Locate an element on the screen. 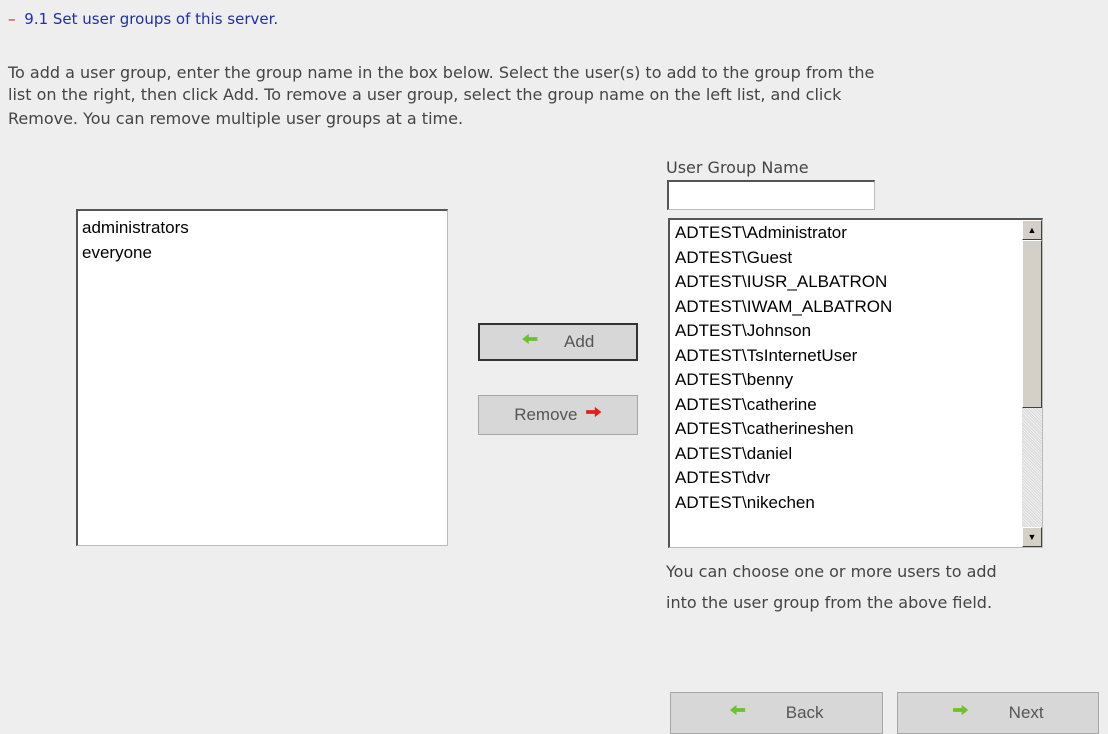 The width and height of the screenshot is (1108, 734). list-item: everyone is located at coordinates (264, 252).